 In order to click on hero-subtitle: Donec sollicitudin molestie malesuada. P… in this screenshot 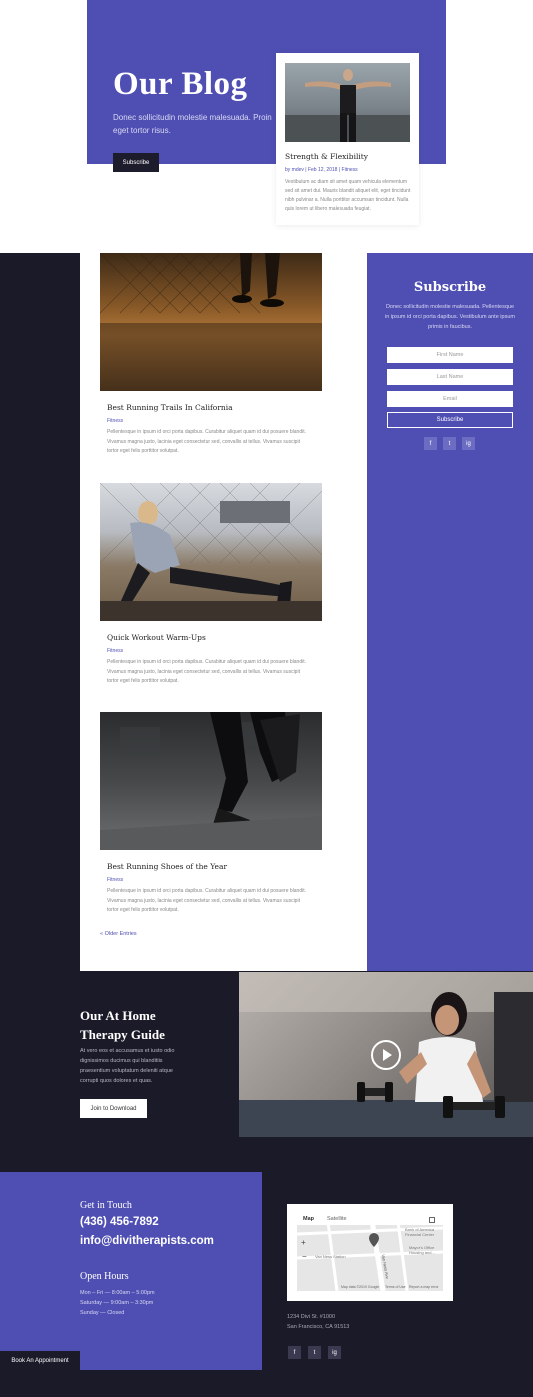, I will do `click(192, 124)`.